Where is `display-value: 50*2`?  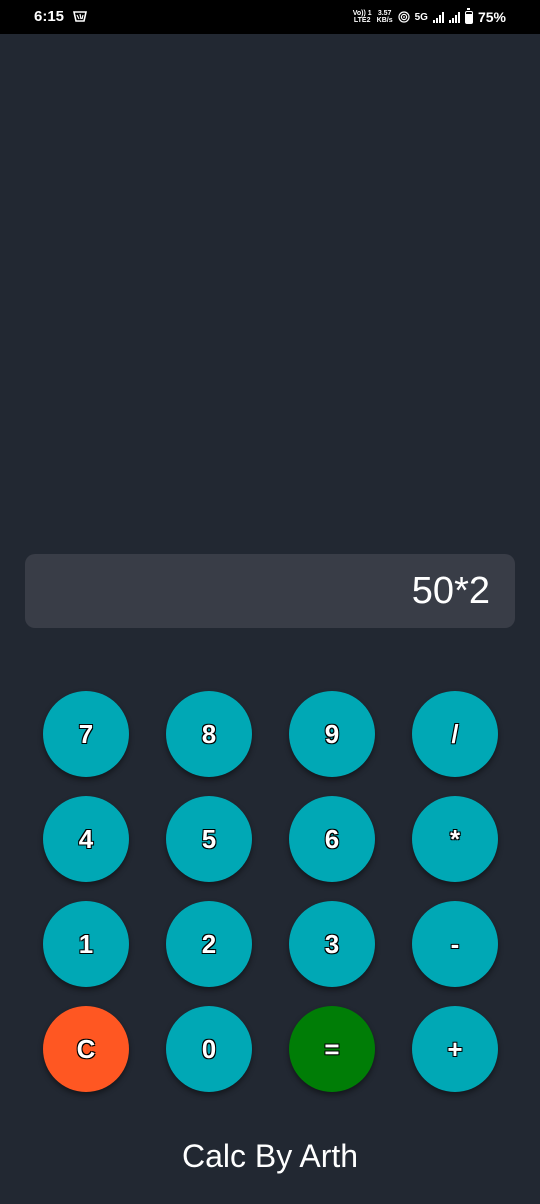 display-value: 50*2 is located at coordinates (450, 590).